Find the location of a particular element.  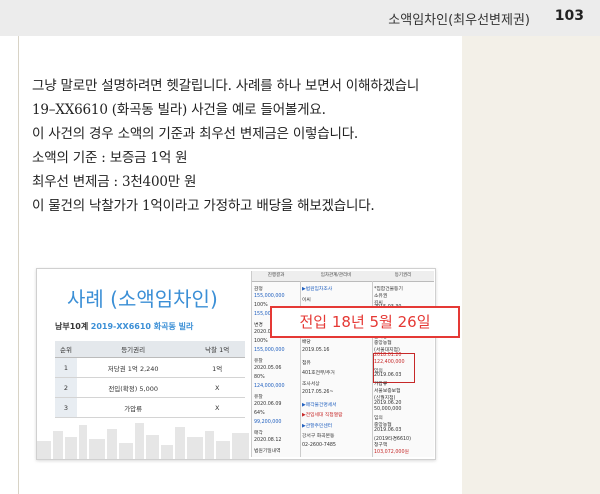

doc-entry: 조사서상 is located at coordinates (311, 384).